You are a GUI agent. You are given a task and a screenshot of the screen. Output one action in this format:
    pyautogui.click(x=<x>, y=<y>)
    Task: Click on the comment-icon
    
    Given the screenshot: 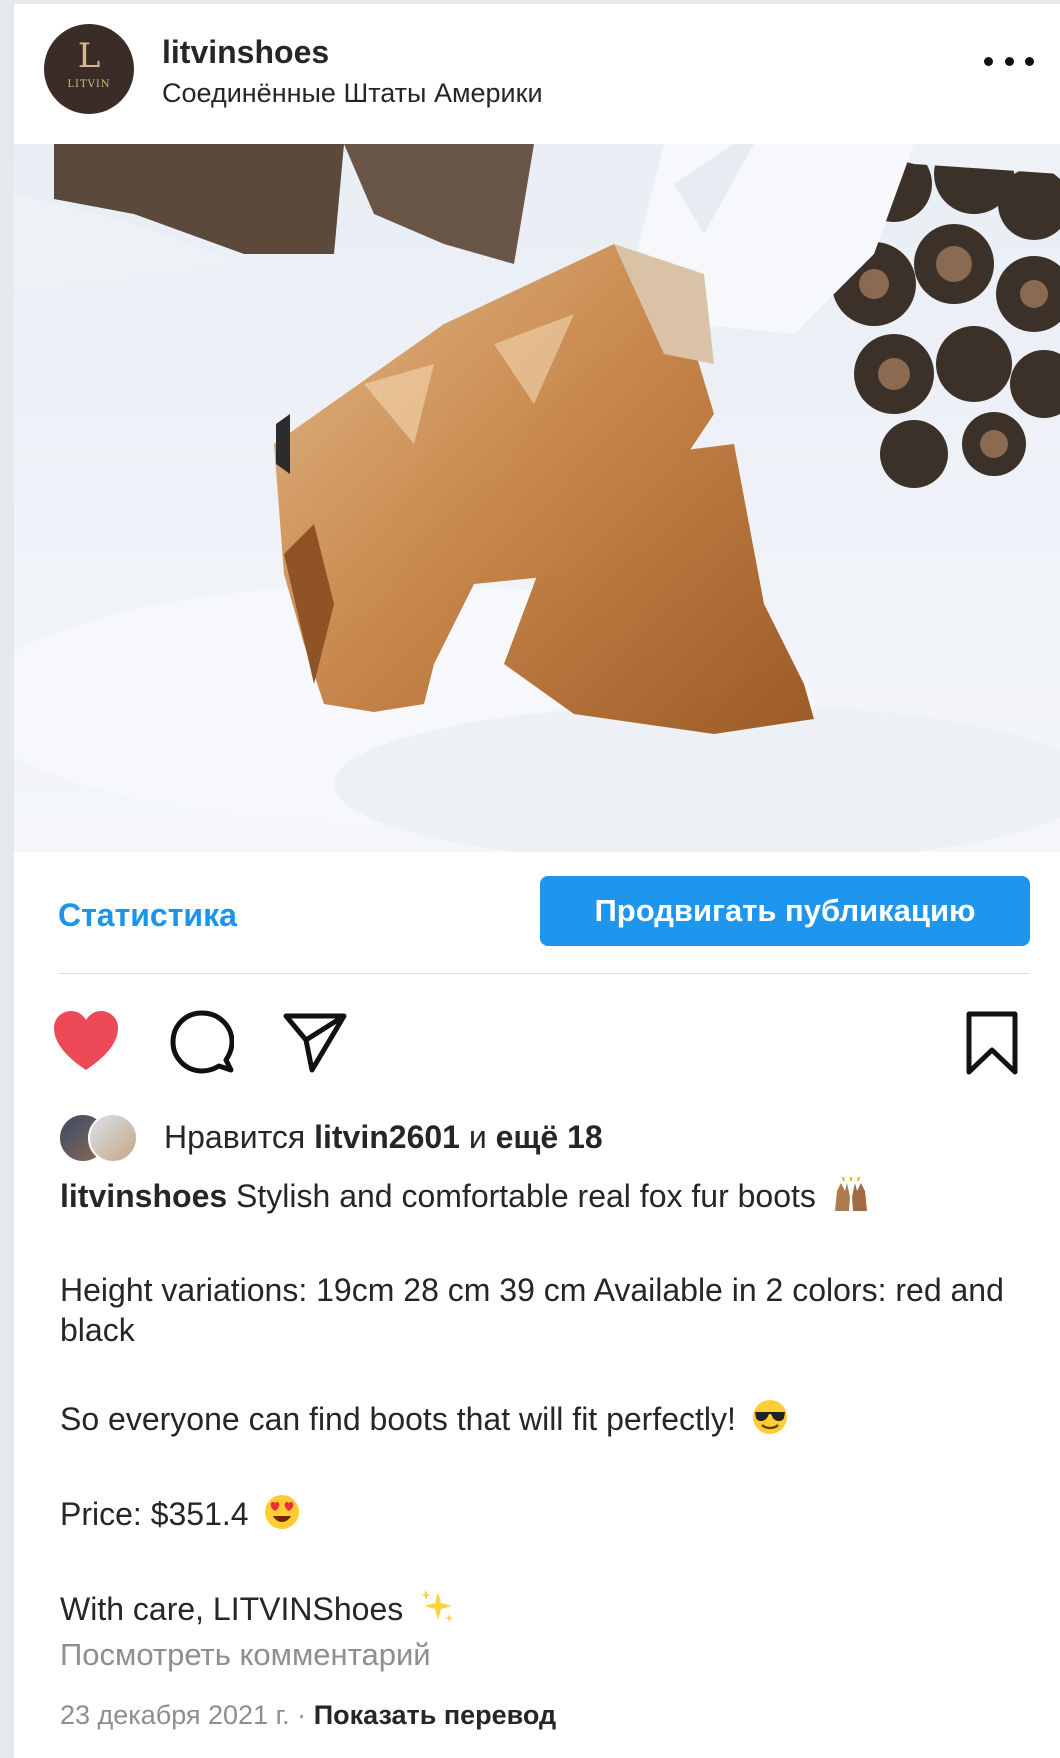 What is the action you would take?
    pyautogui.click(x=202, y=1044)
    